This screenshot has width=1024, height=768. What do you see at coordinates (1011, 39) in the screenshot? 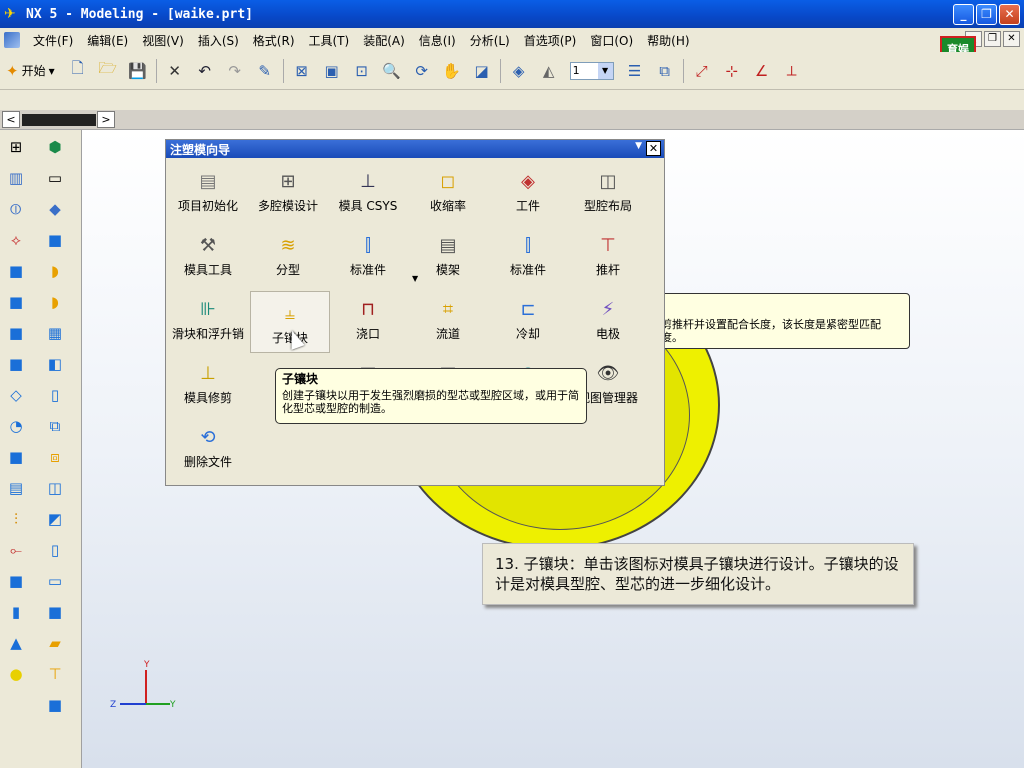
I see `mdi-close-button: ✕` at bounding box center [1011, 39].